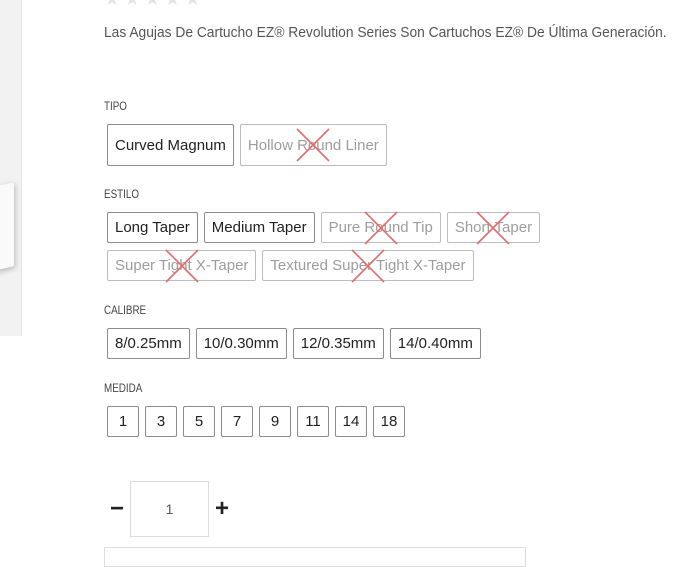 The width and height of the screenshot is (680, 567). What do you see at coordinates (11, 168) in the screenshot?
I see `product-image` at bounding box center [11, 168].